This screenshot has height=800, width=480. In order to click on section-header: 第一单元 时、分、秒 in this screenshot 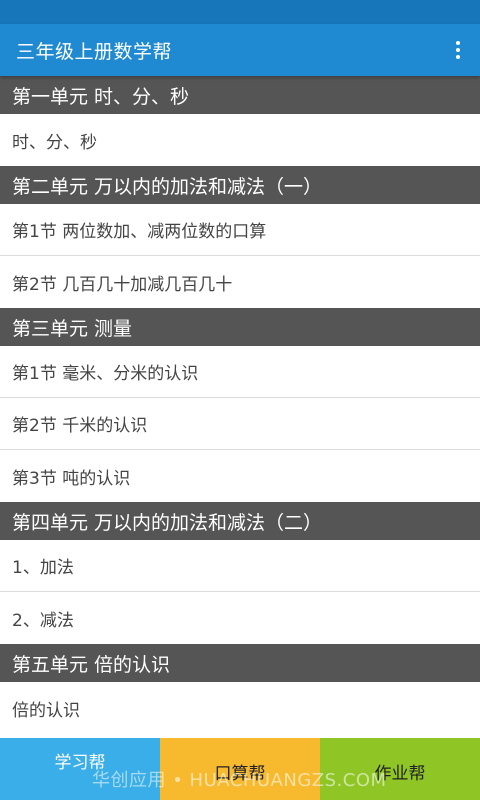, I will do `click(240, 95)`.